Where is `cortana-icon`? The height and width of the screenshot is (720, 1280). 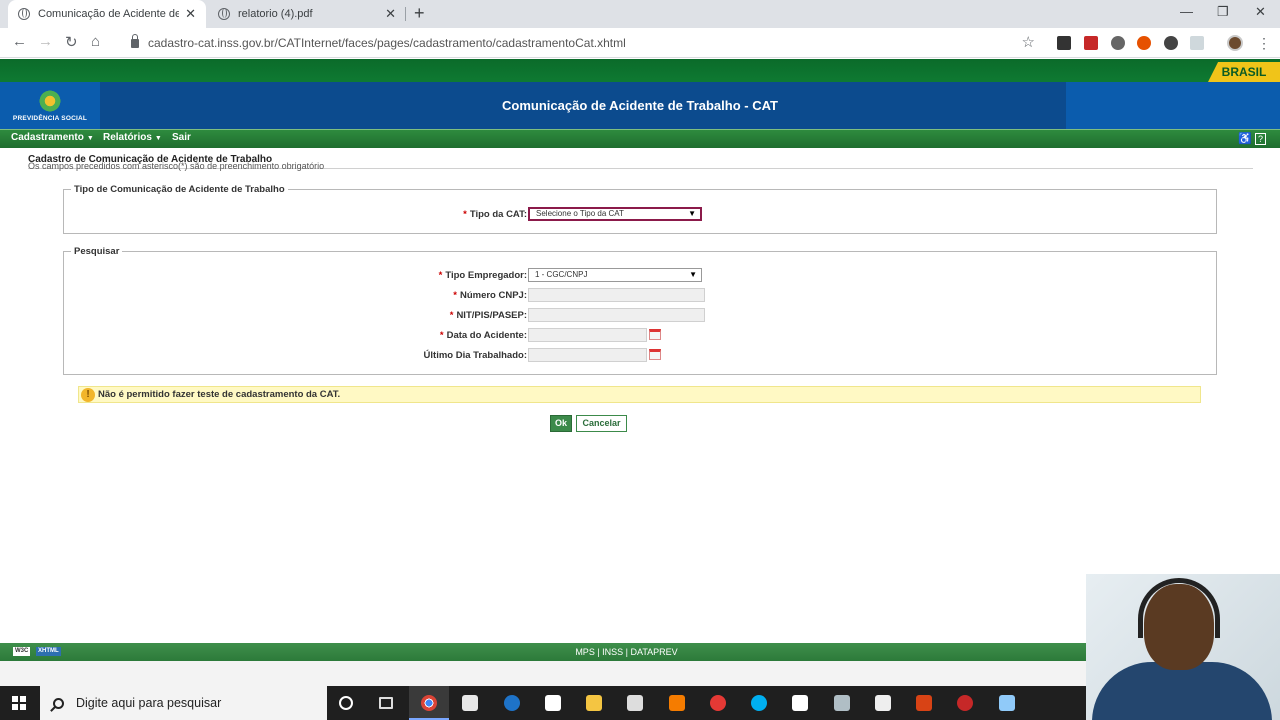 cortana-icon is located at coordinates (346, 703).